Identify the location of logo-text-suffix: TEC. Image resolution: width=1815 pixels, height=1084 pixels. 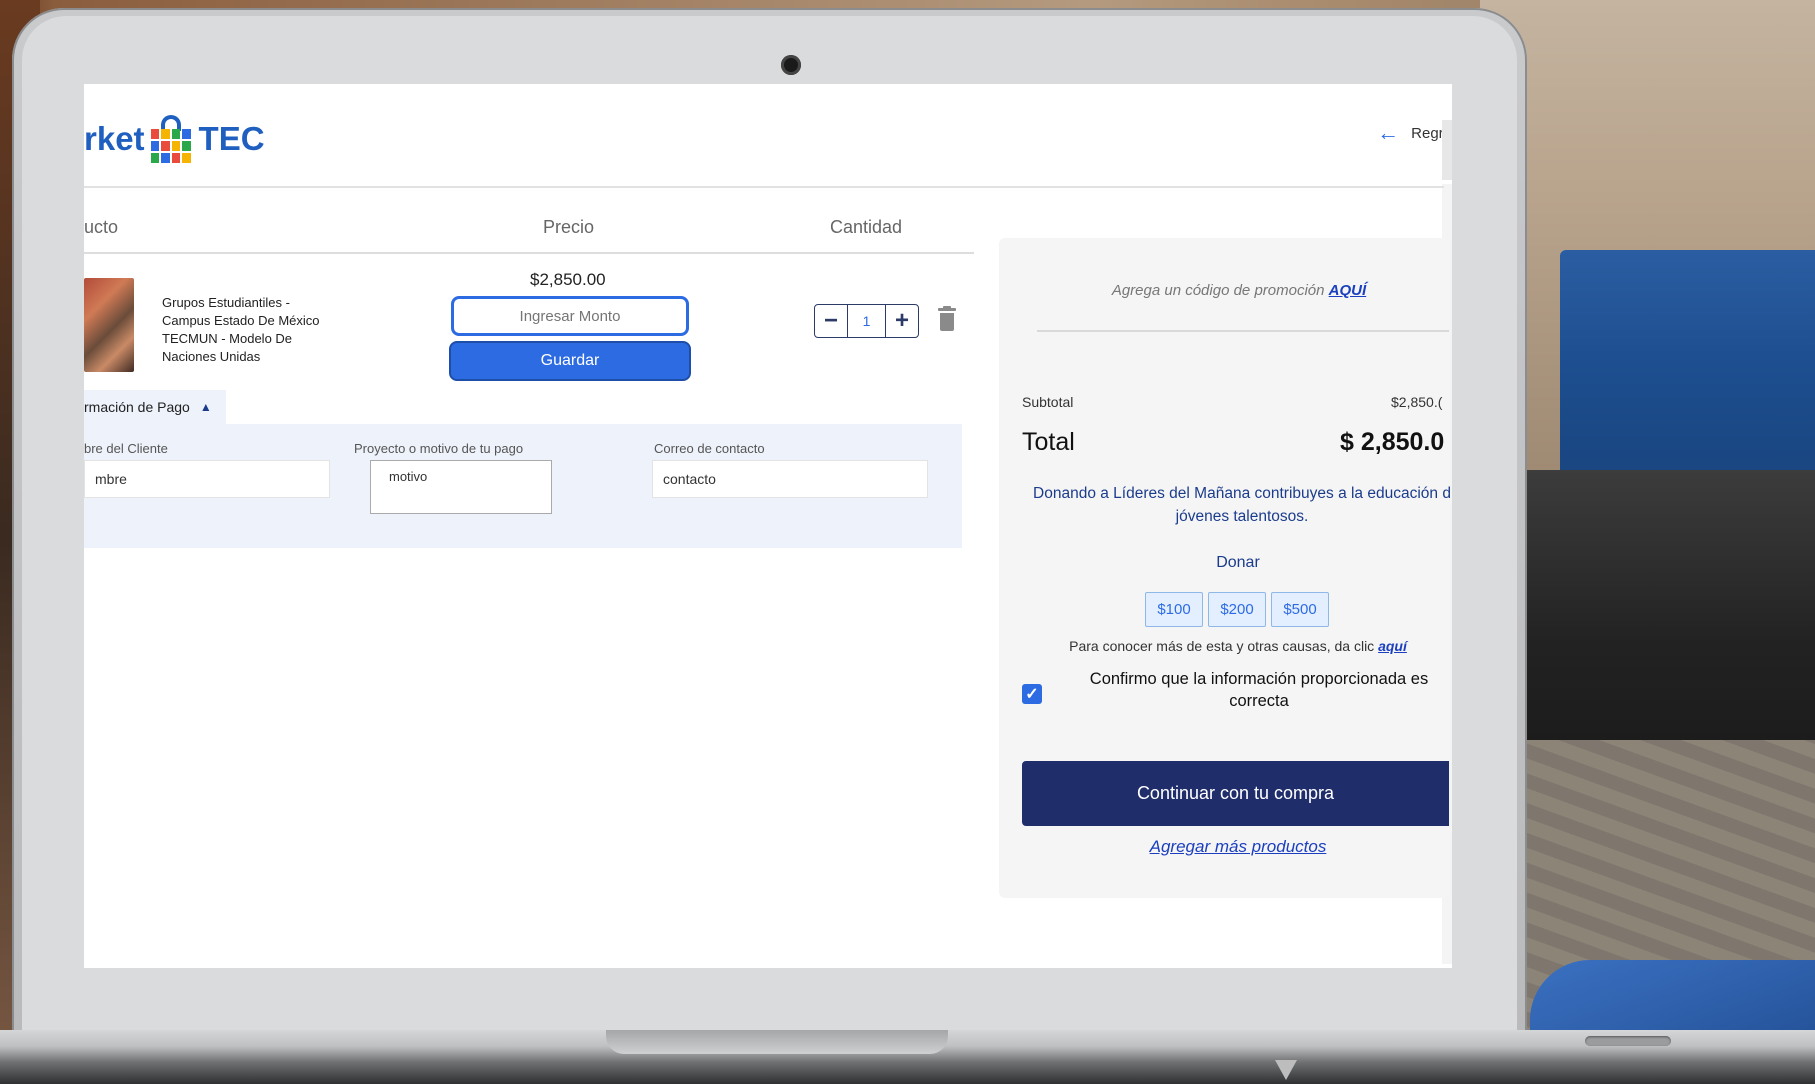
(231, 138).